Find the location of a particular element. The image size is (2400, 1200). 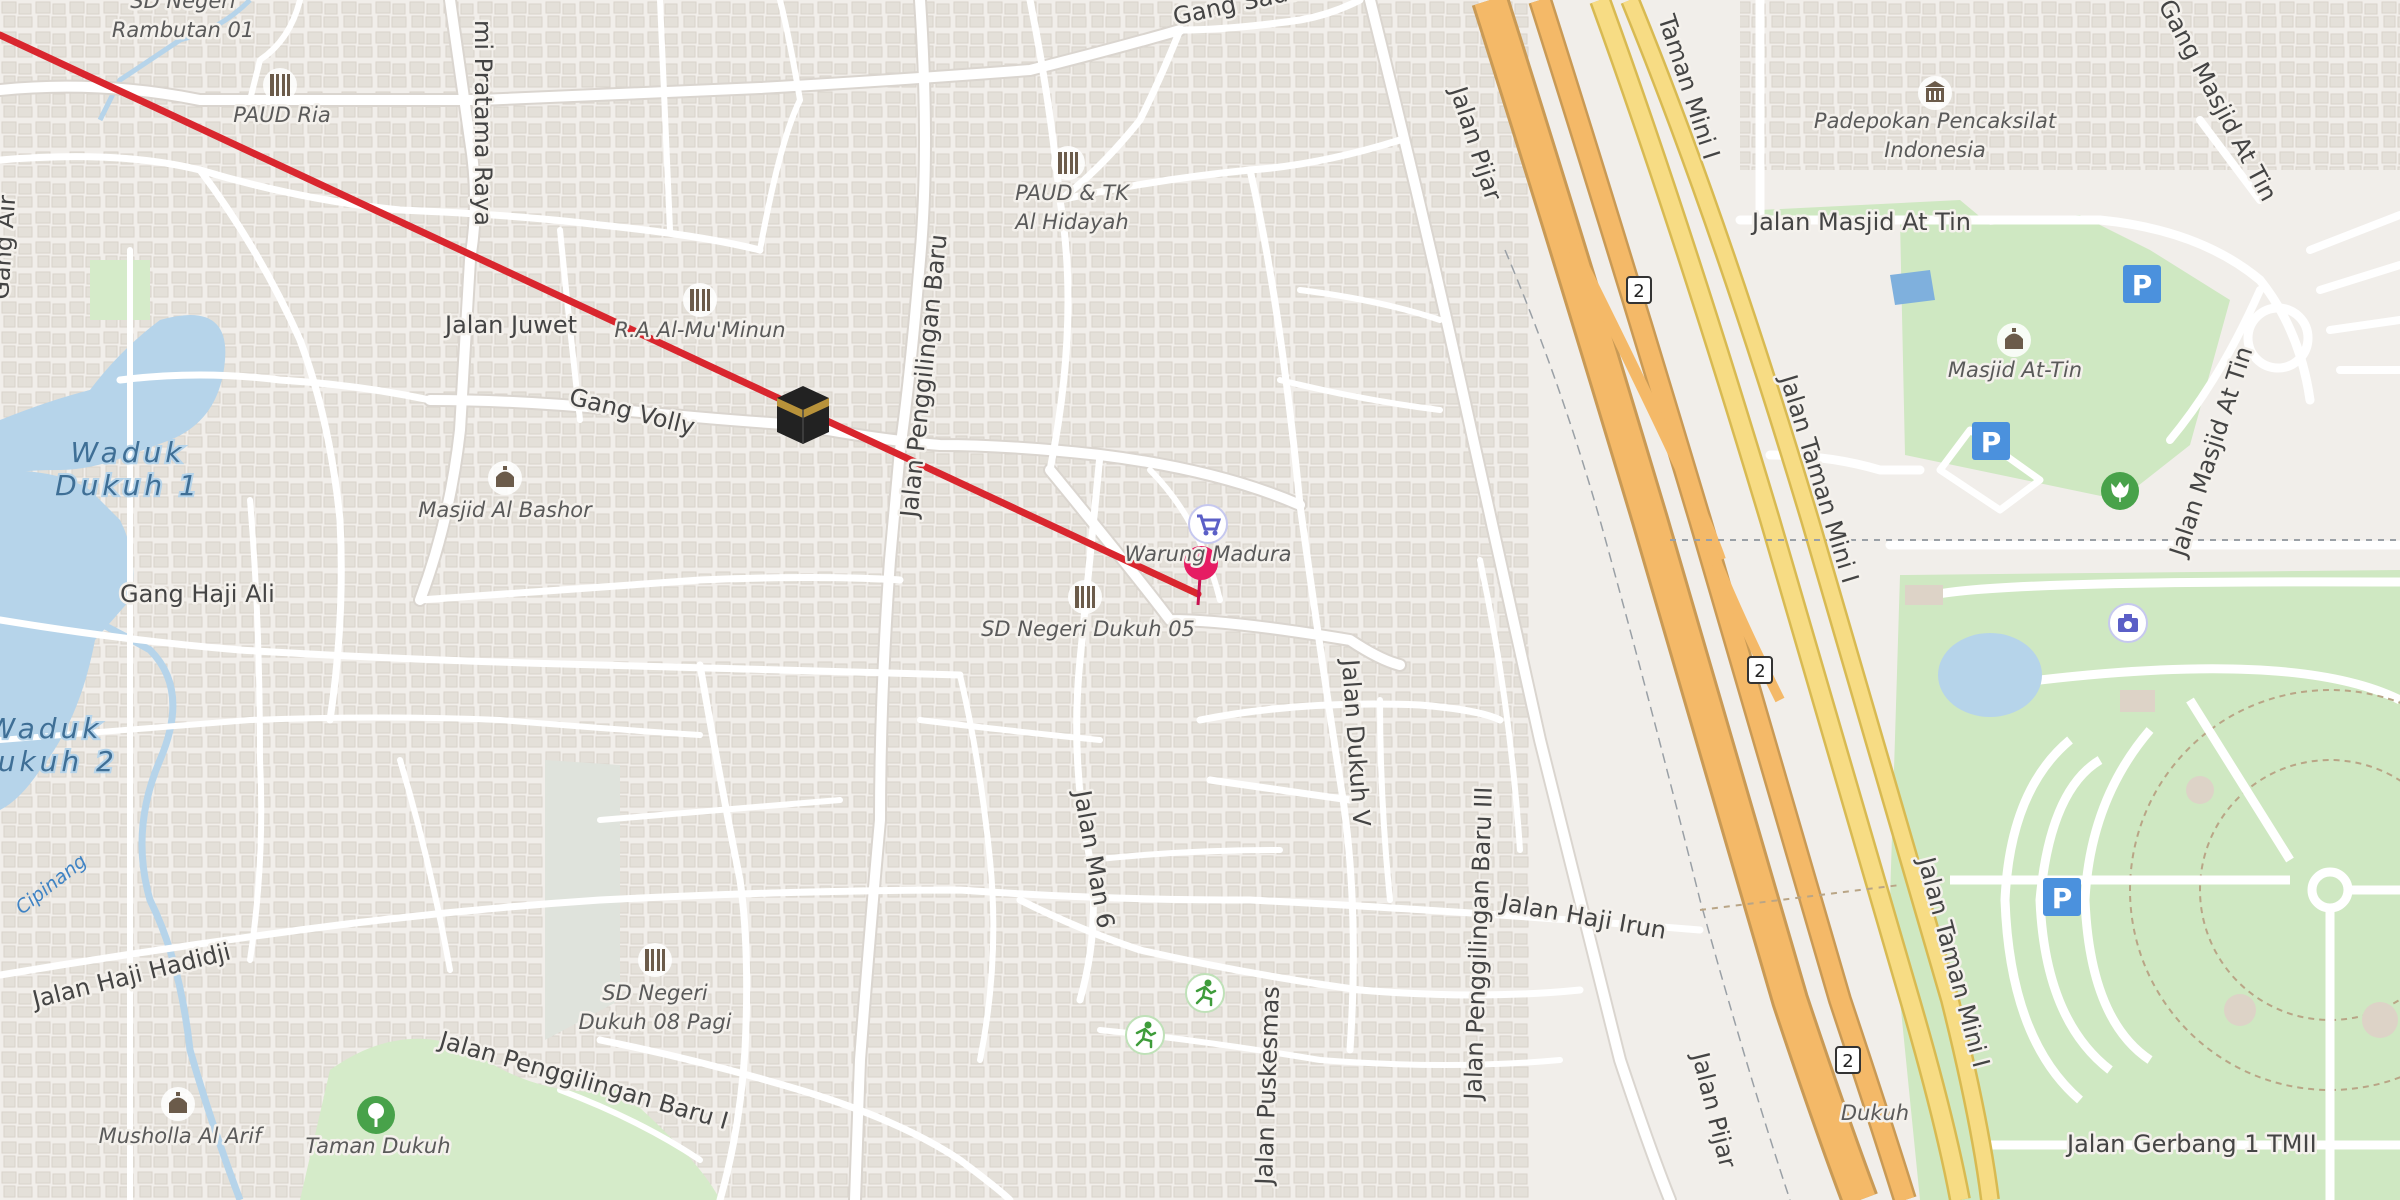

road-label: mi Pratama Raya is located at coordinates (483, 123).